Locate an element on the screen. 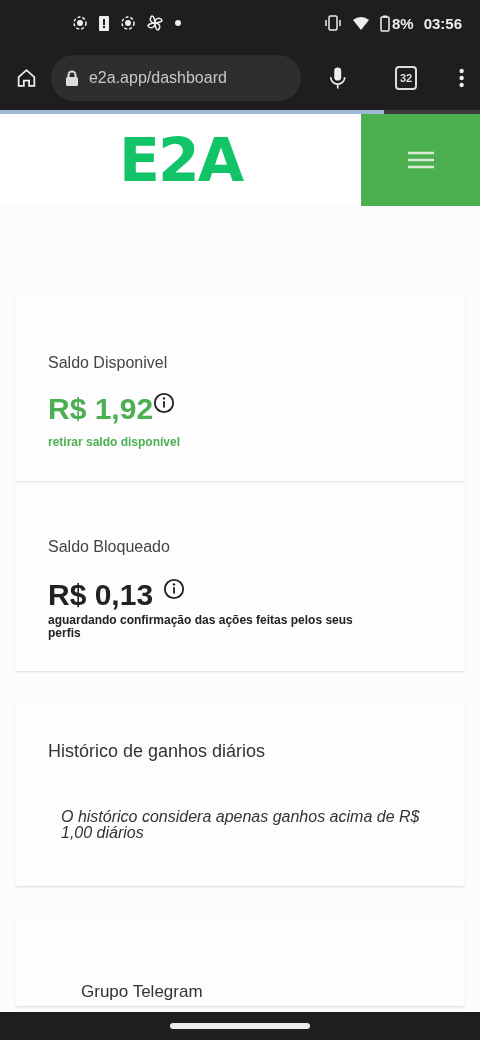 This screenshot has width=480, height=1040. home-icon is located at coordinates (26, 78).